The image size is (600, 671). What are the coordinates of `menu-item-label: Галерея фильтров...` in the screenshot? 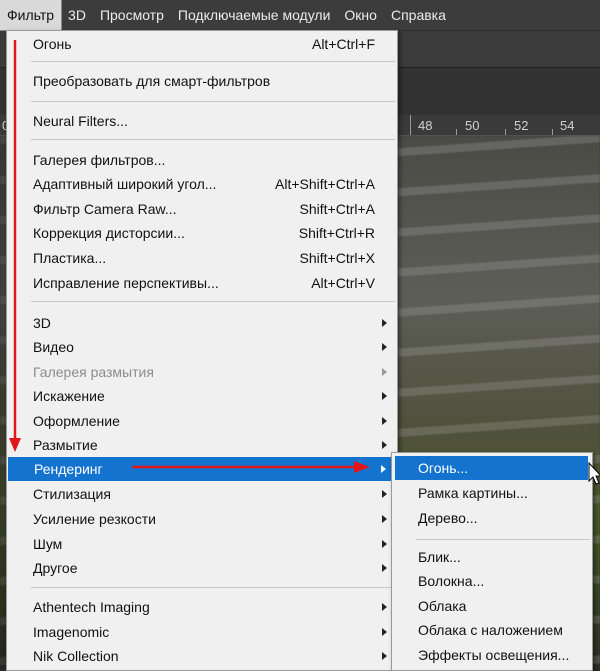 It's located at (99, 160).